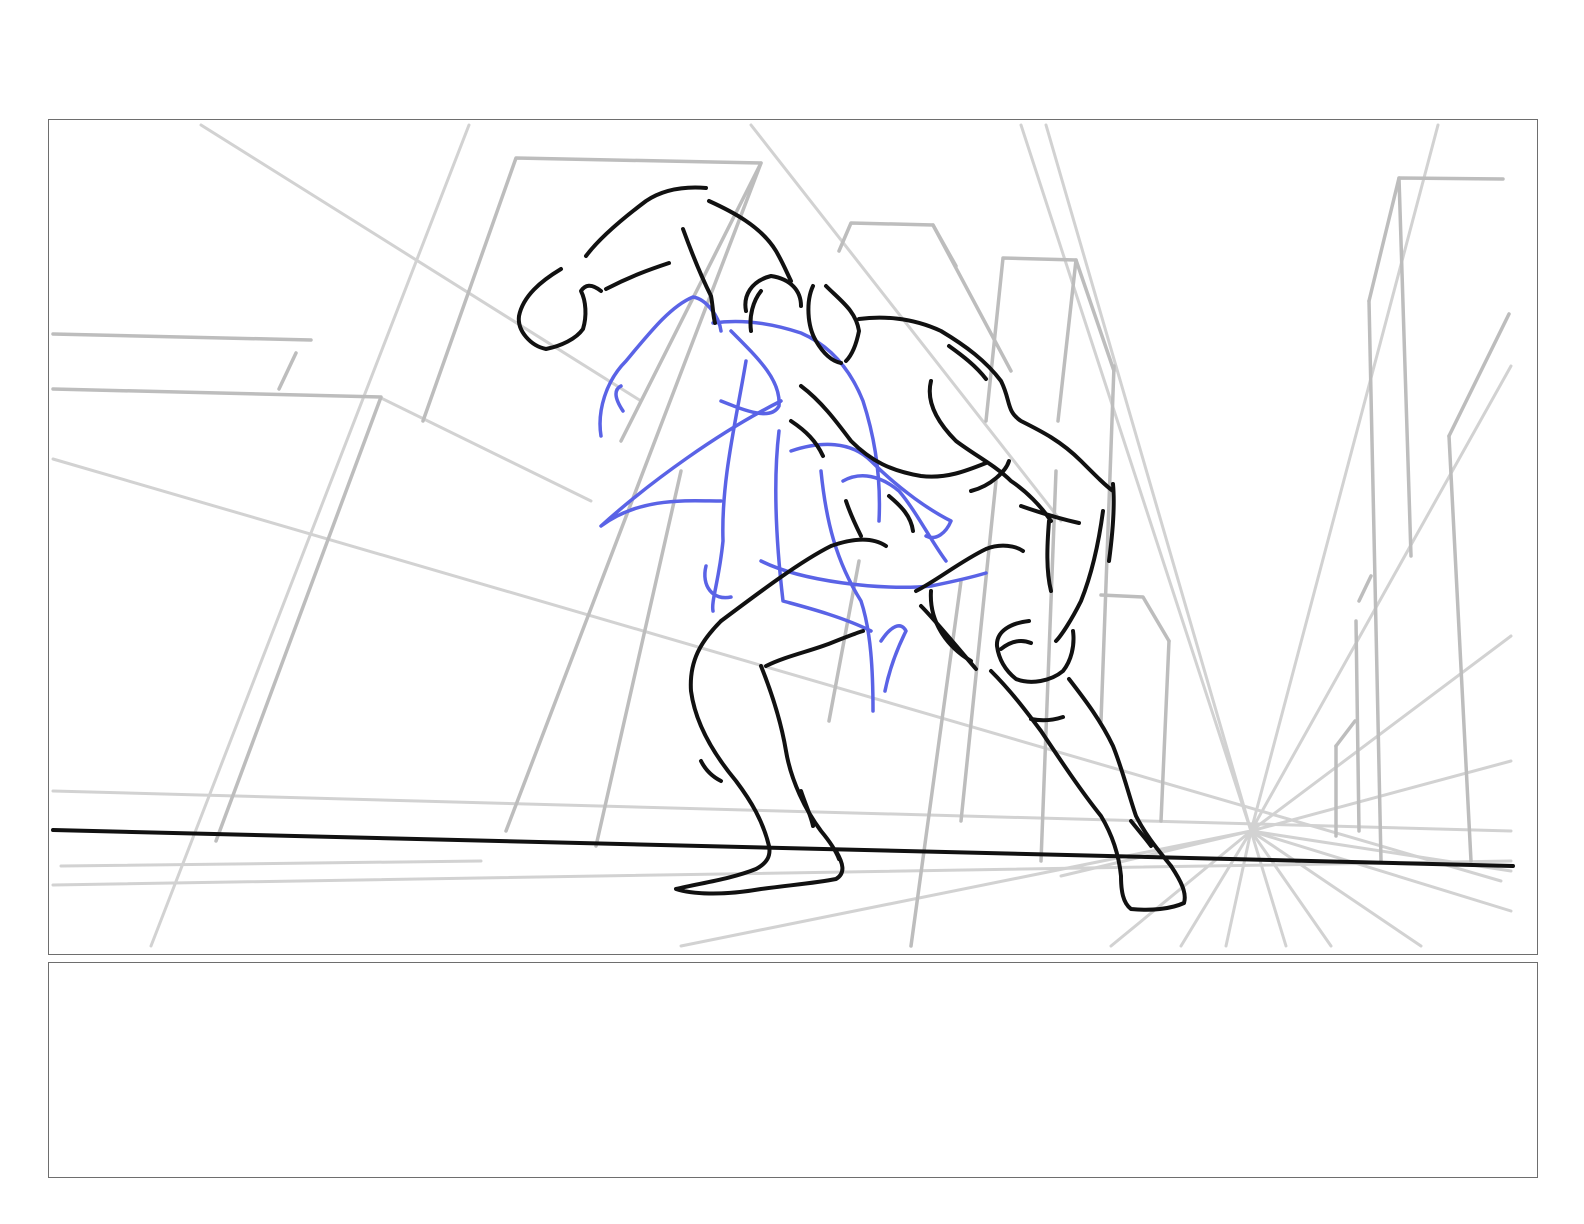 The width and height of the screenshot is (1584, 1224). I want to click on notes-text, so click(793, 1070).